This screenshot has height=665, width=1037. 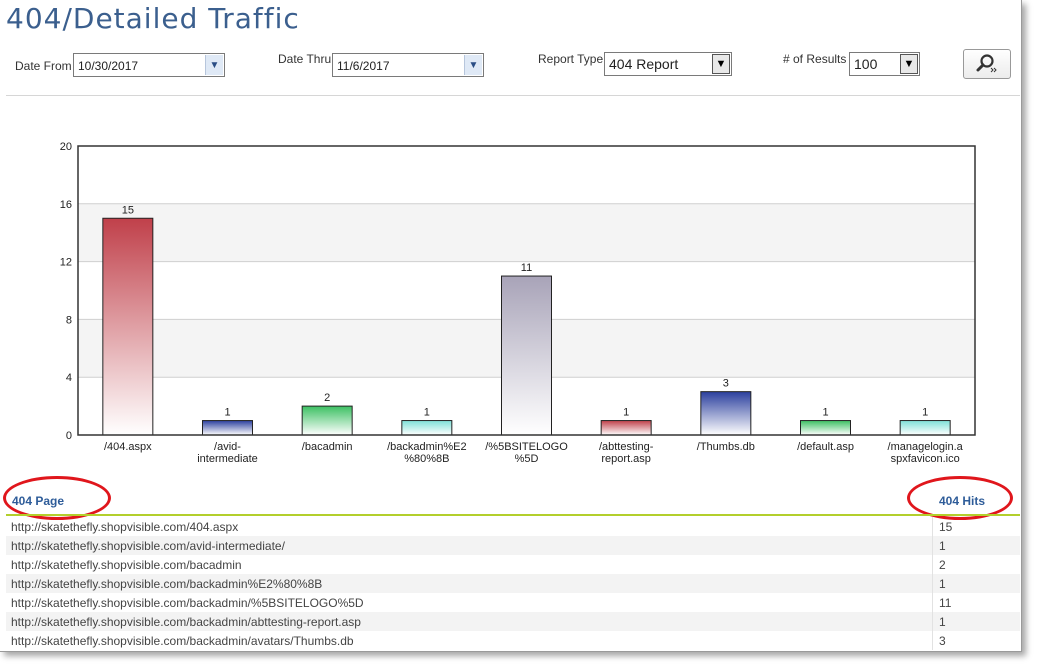 What do you see at coordinates (227, 459) in the screenshot?
I see `x-tick-label: intermediate` at bounding box center [227, 459].